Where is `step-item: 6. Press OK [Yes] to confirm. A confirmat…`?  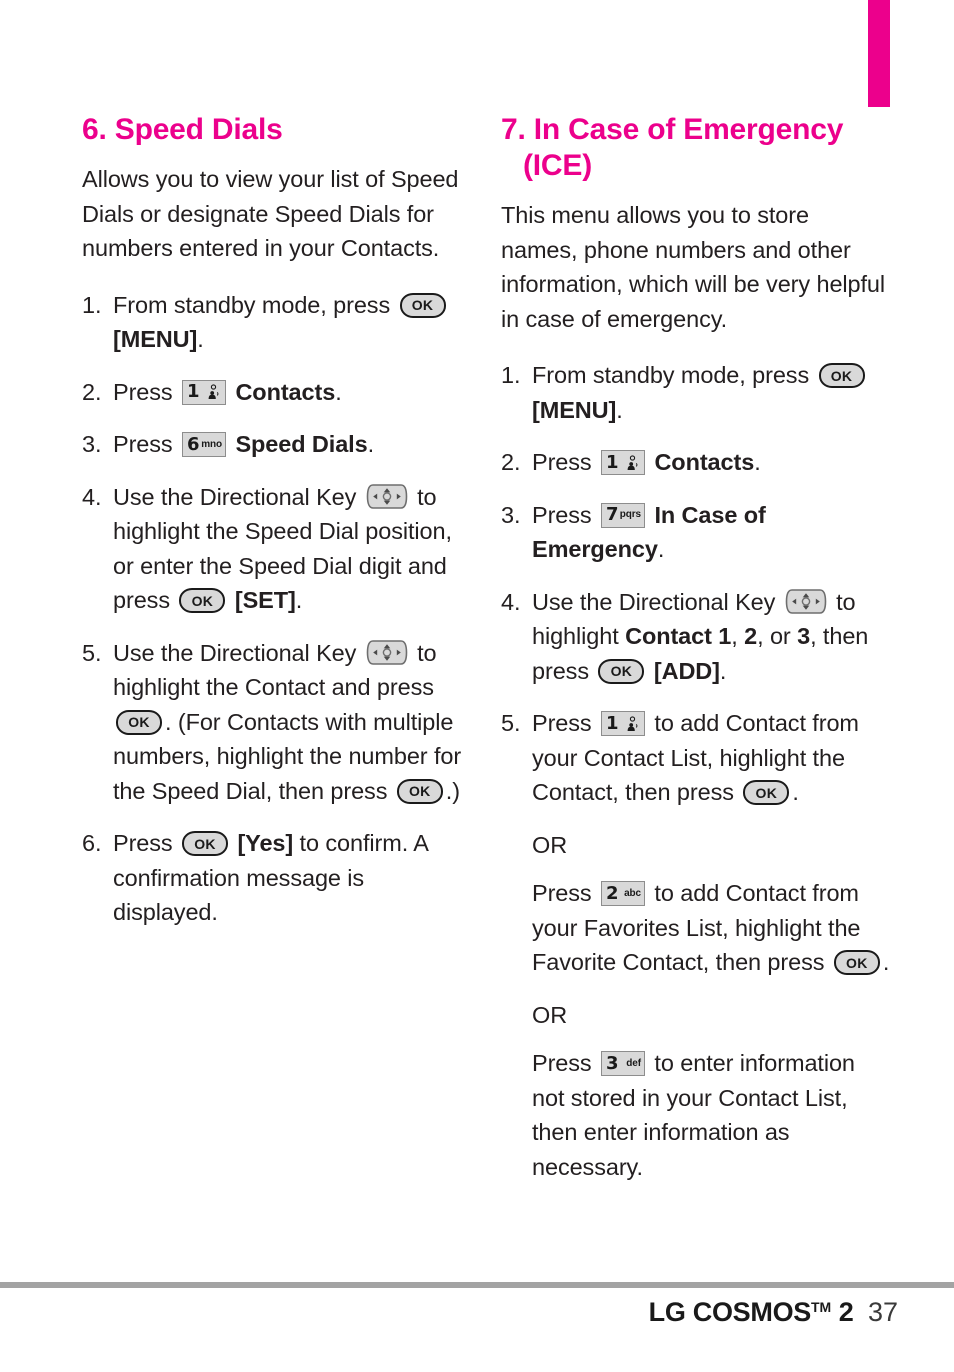
step-item: 6. Press OK [Yes] to confirm. A confirmat… is located at coordinates (277, 878).